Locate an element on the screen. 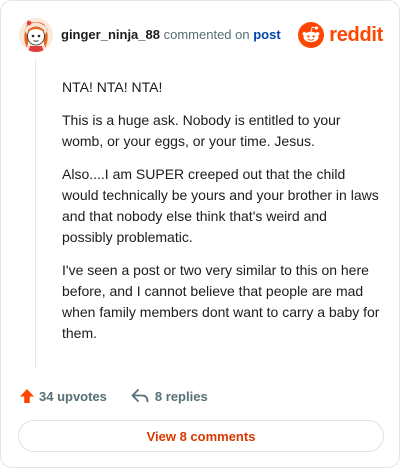  replies-button: 8 replies is located at coordinates (169, 396).